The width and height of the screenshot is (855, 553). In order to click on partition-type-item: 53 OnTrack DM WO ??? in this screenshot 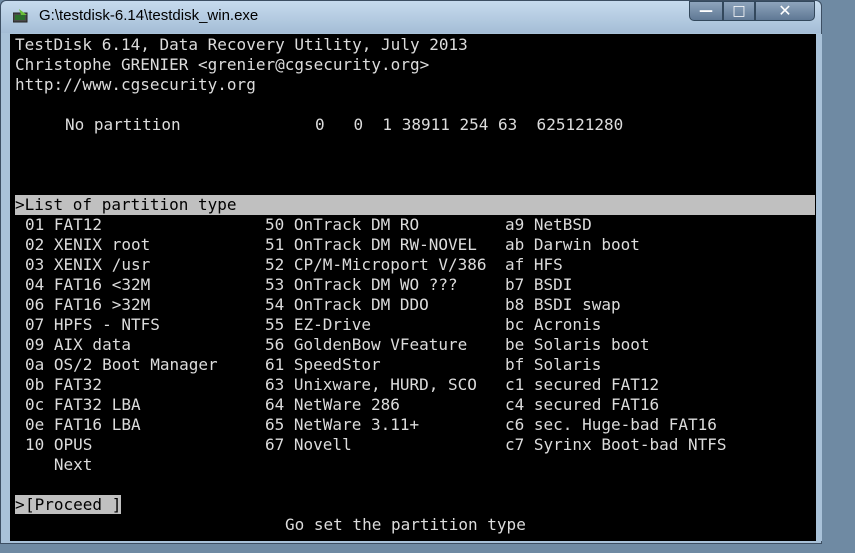, I will do `click(376, 285)`.